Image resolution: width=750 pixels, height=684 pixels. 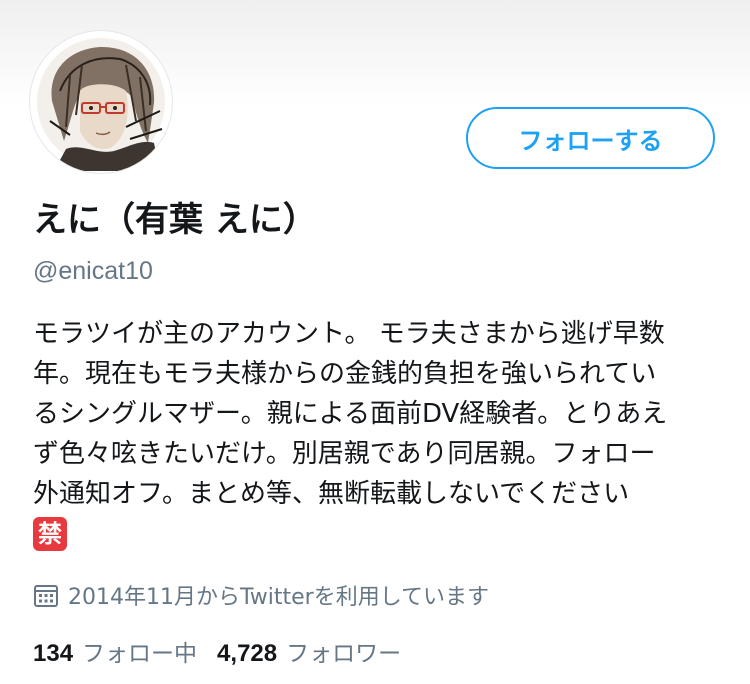 I want to click on follow-button: フォローする, so click(x=590, y=138).